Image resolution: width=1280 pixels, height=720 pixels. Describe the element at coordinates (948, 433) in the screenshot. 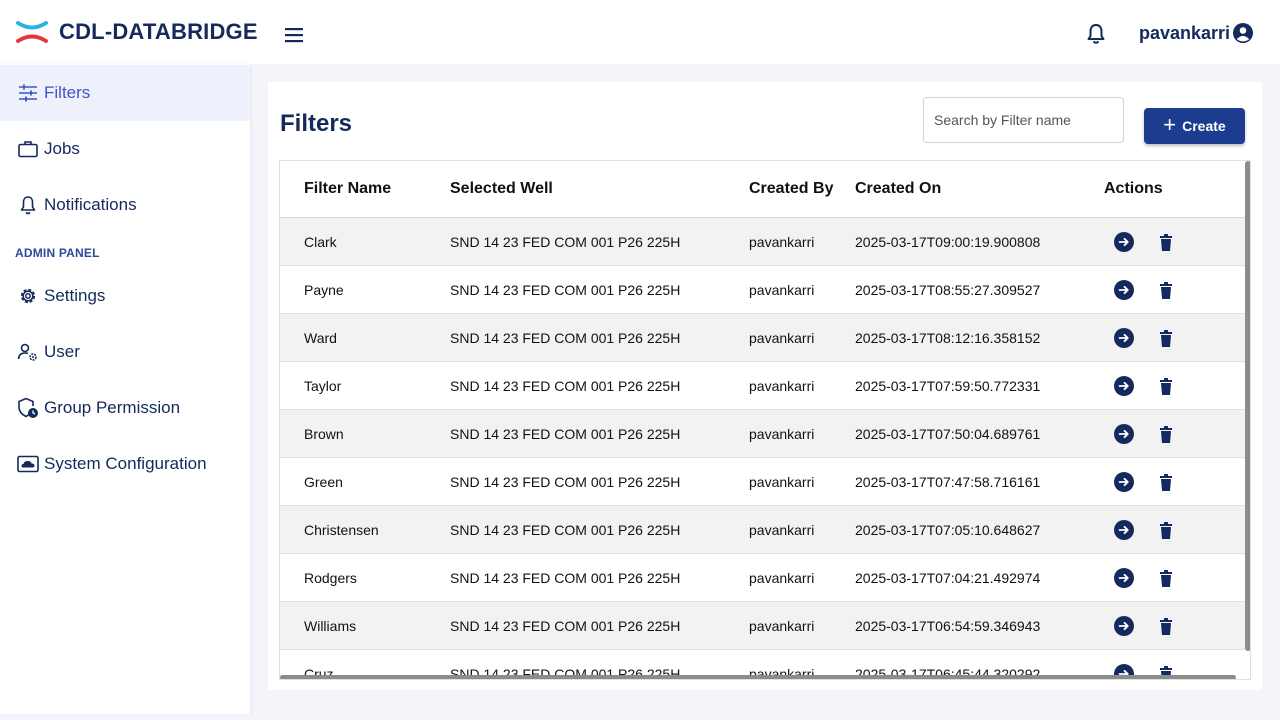

I see `created-on-cell: 2025-03-17T07:50:04.689761` at that location.